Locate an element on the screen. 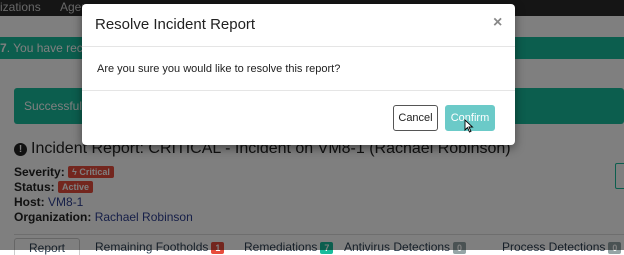 The height and width of the screenshot is (255, 624). cancel-button: Cancel is located at coordinates (415, 118).